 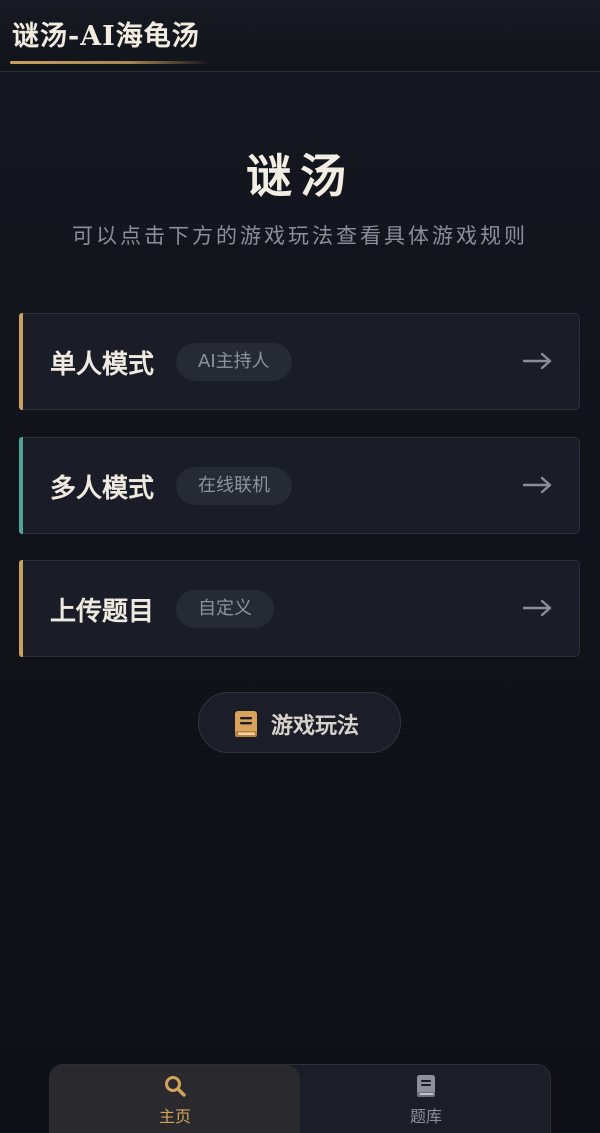 I want to click on app-header: 谜汤-AI海龟汤, so click(x=300, y=36).